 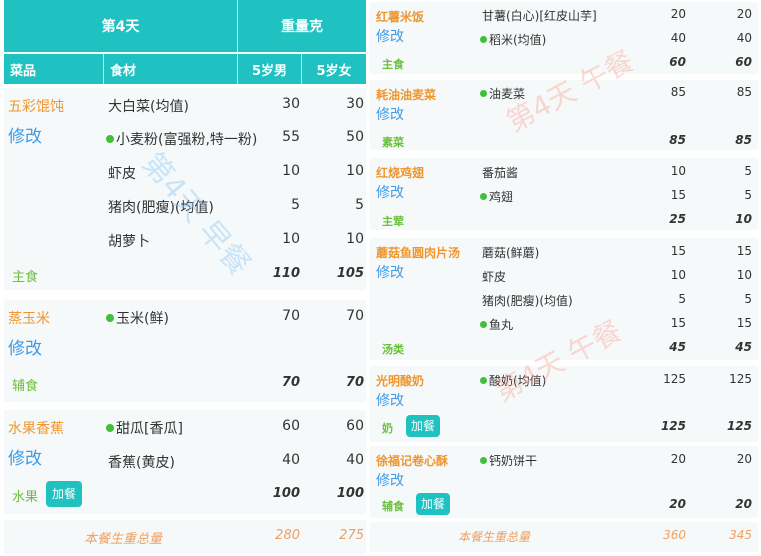 I want to click on col-boy-label: 5岁男, so click(x=269, y=71).